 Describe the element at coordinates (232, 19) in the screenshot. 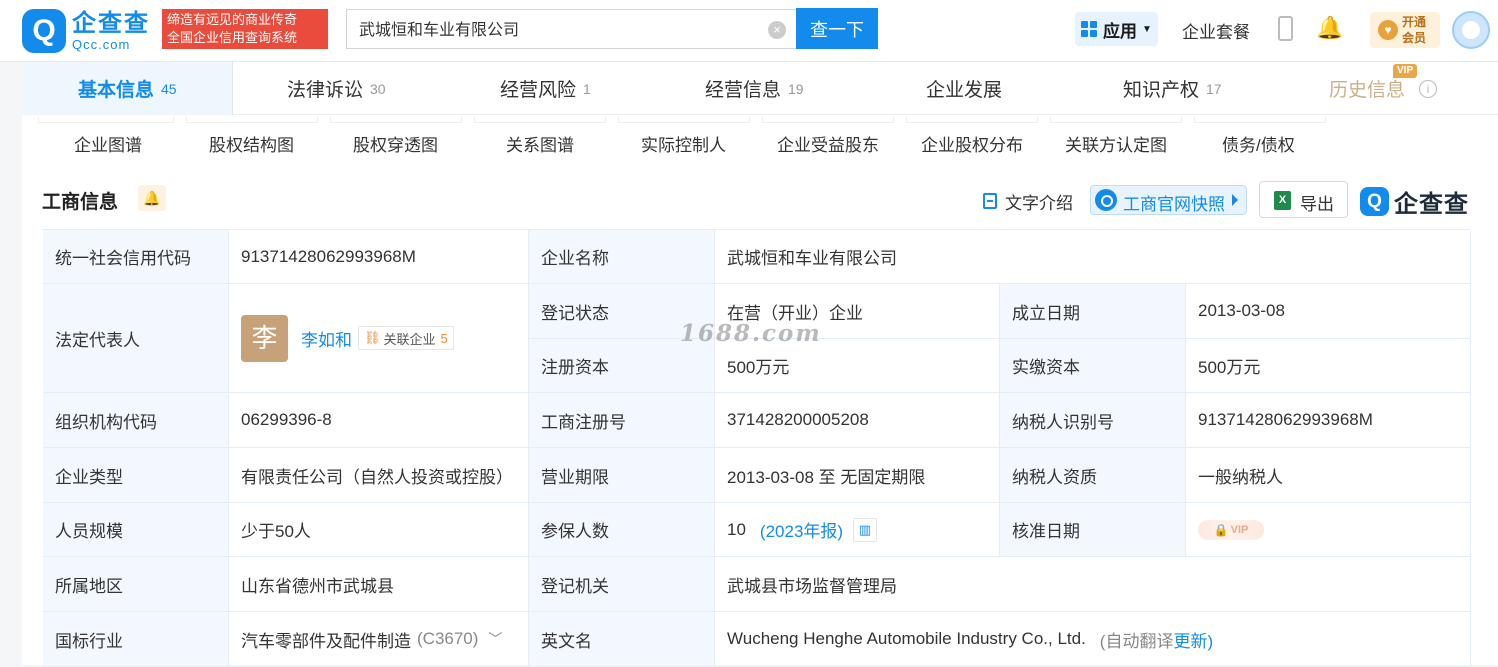

I see `slogan-line-1: 缔造有远见的商业传奇` at that location.